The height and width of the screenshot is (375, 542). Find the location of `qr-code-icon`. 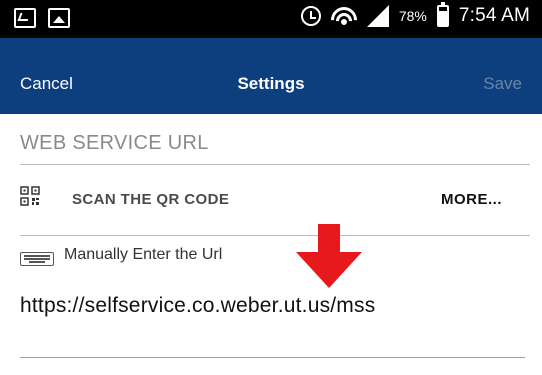

qr-code-icon is located at coordinates (30, 196).